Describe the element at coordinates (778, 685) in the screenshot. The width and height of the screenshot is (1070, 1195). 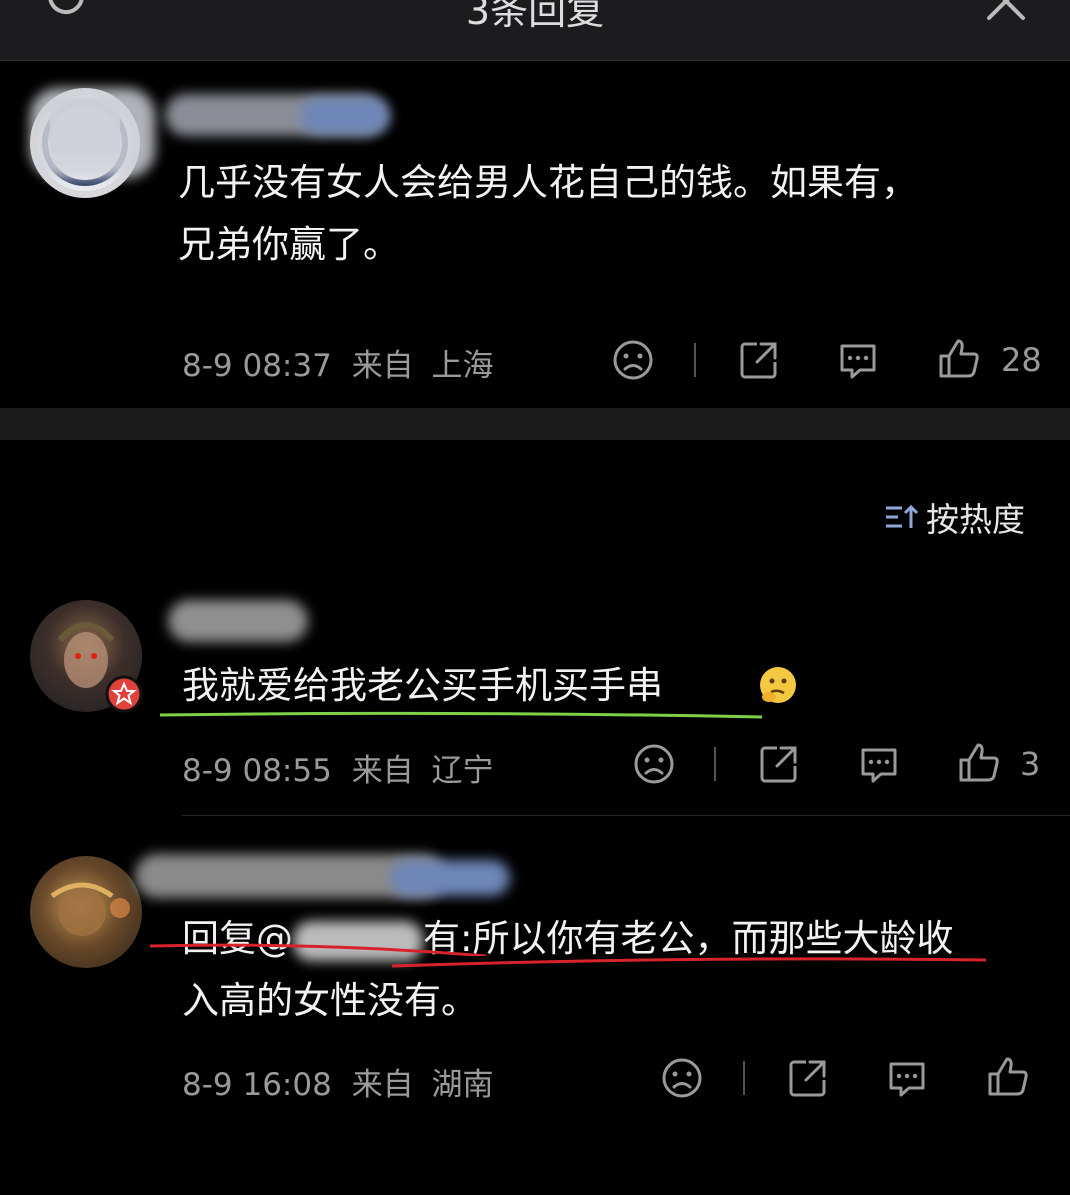
I see `thinking-emoji-icon` at that location.